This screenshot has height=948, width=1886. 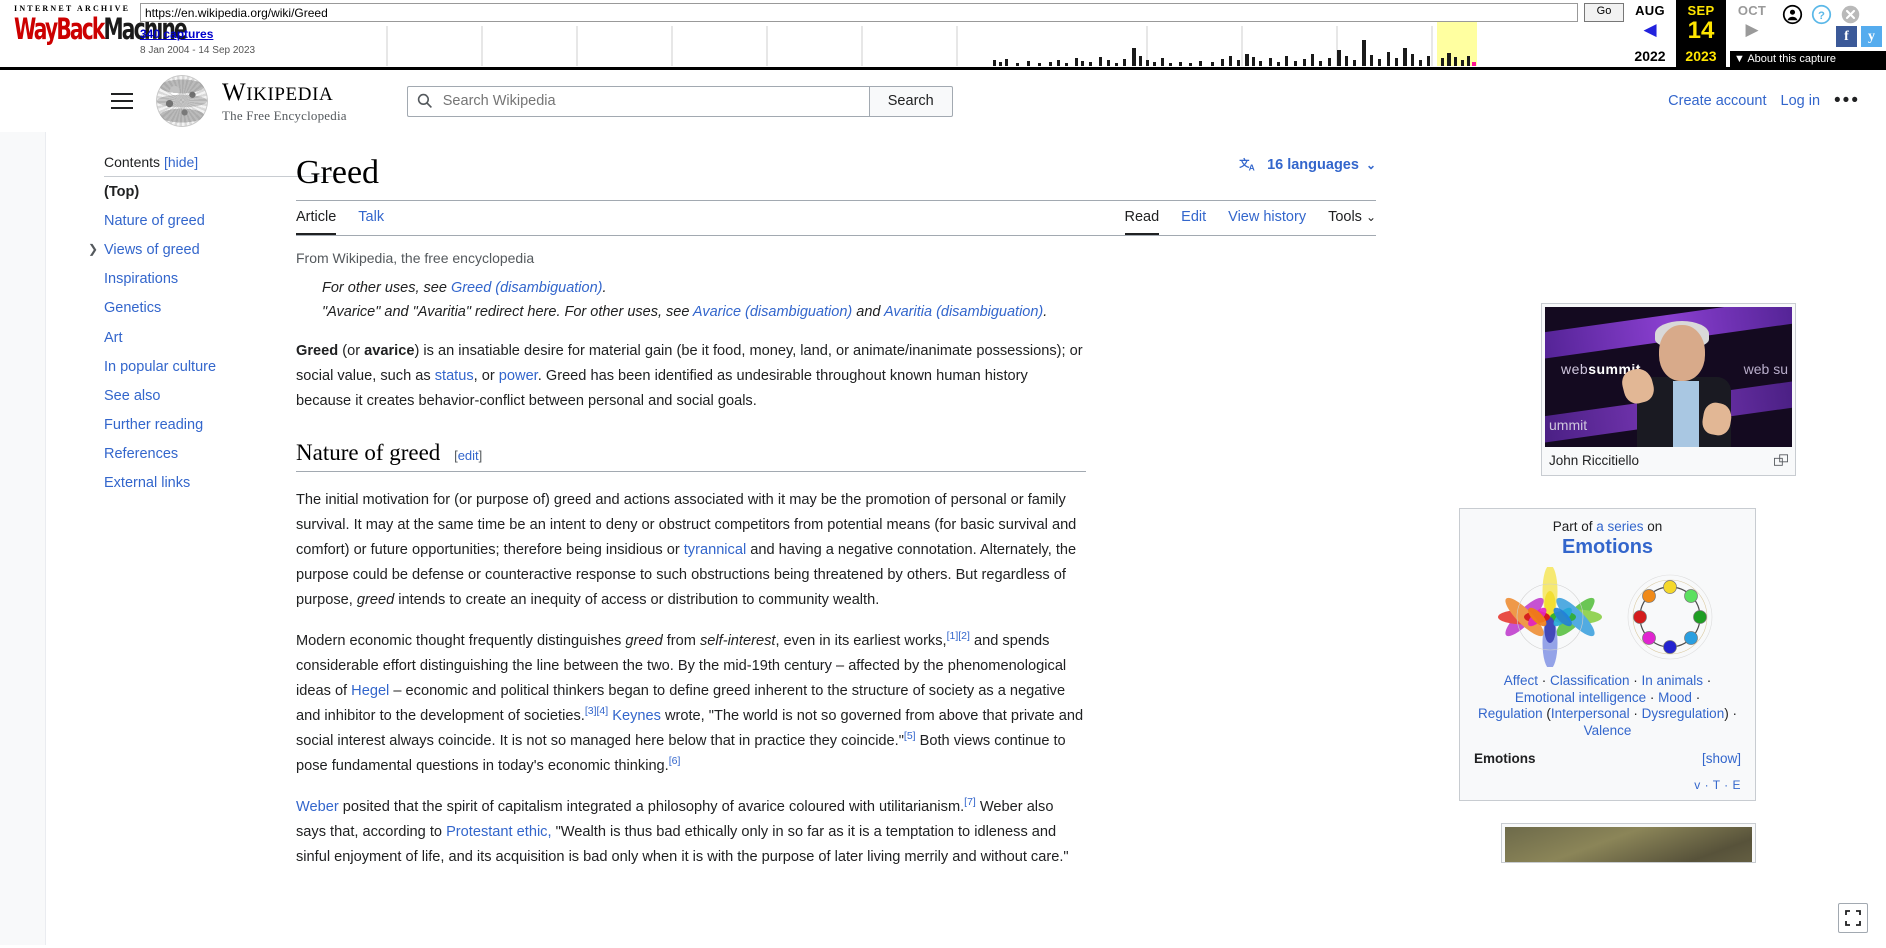 What do you see at coordinates (200, 308) in the screenshot?
I see `toc-item-genetics: Genetics` at bounding box center [200, 308].